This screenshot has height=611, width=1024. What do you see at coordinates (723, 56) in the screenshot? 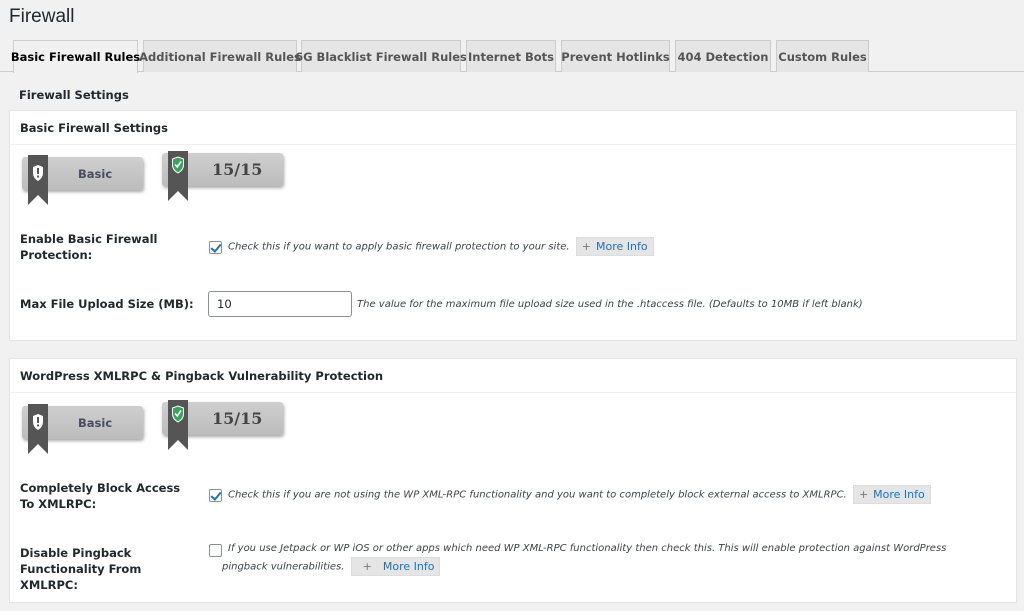
I see `tab-404-detection: 404 Detection` at bounding box center [723, 56].